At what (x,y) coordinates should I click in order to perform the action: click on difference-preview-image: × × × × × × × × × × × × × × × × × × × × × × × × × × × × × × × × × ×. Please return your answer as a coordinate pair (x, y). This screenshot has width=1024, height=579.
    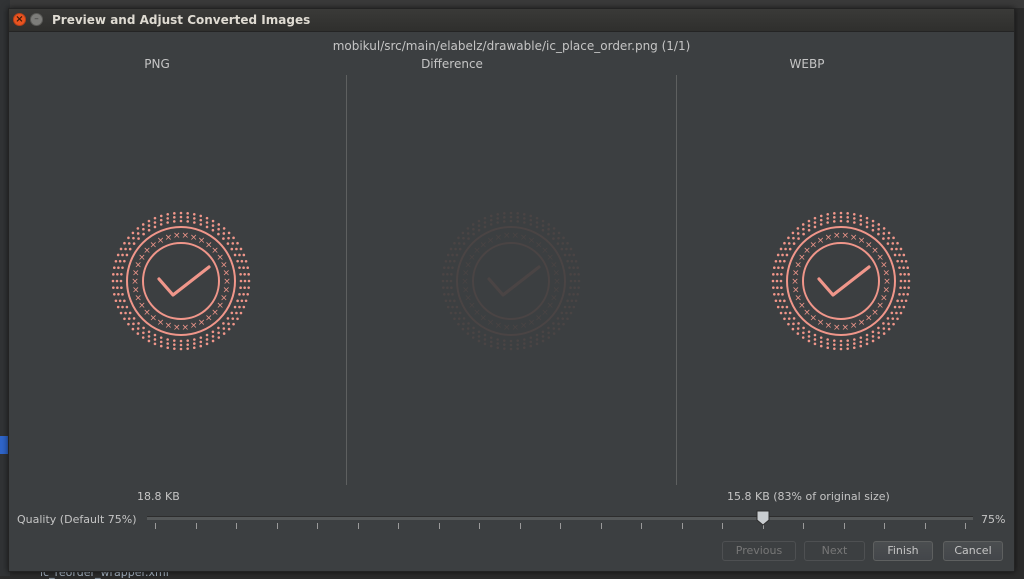
    Looking at the image, I should click on (511, 281).